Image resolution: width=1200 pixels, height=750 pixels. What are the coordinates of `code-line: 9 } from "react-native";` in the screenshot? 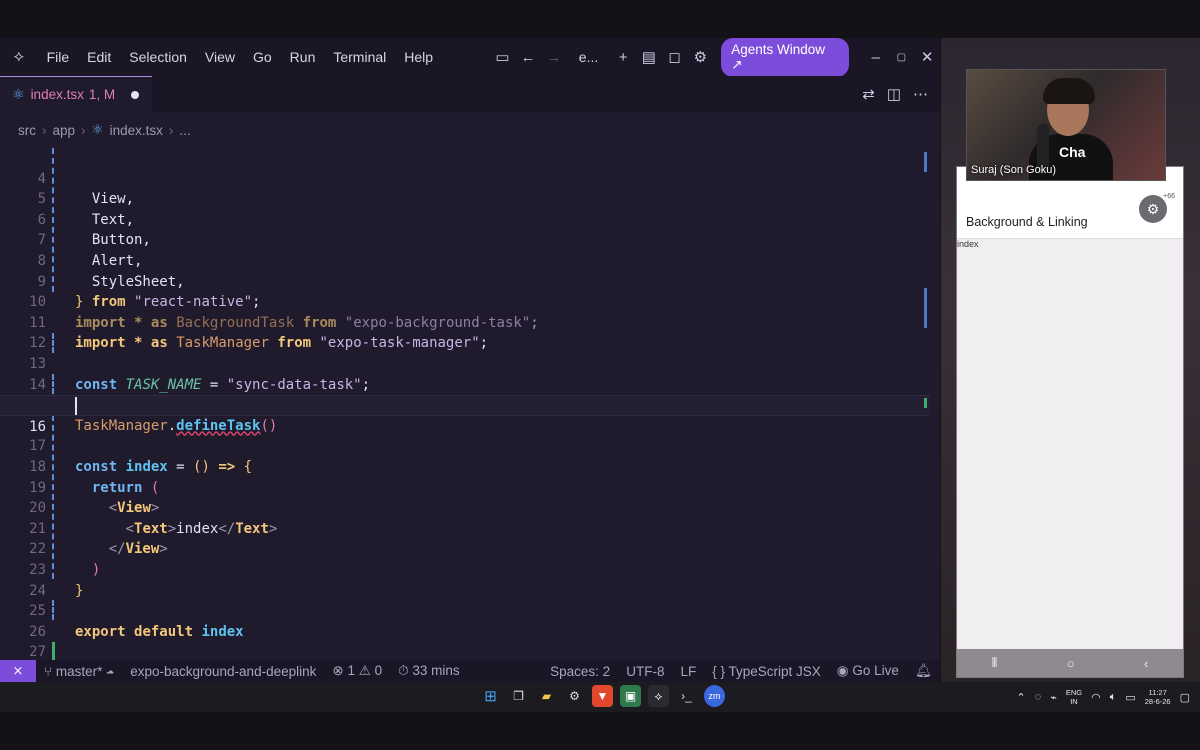 It's located at (465, 281).